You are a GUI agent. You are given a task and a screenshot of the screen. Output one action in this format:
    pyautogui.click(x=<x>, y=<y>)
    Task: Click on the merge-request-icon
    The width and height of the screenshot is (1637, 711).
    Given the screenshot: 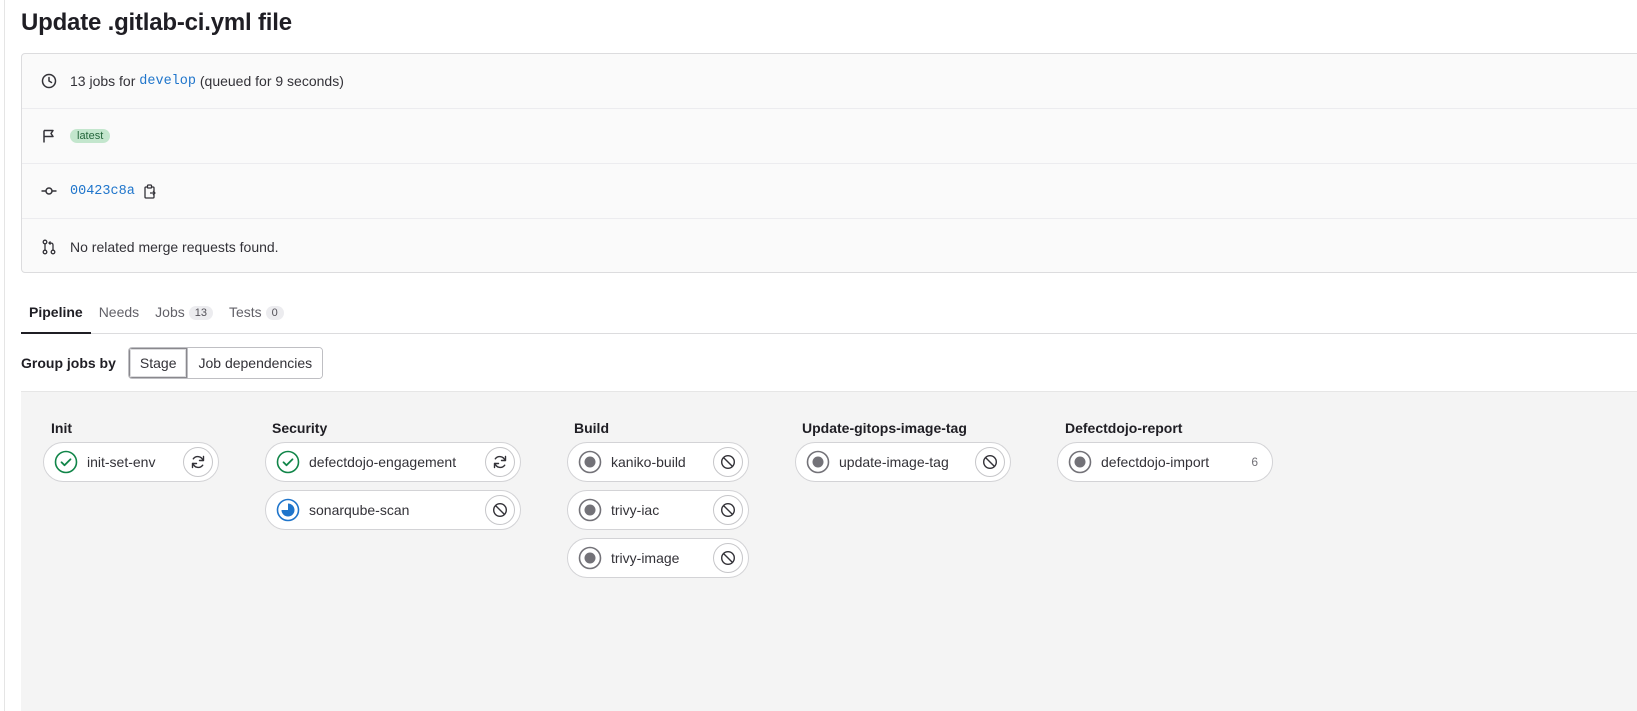 What is the action you would take?
    pyautogui.click(x=49, y=247)
    